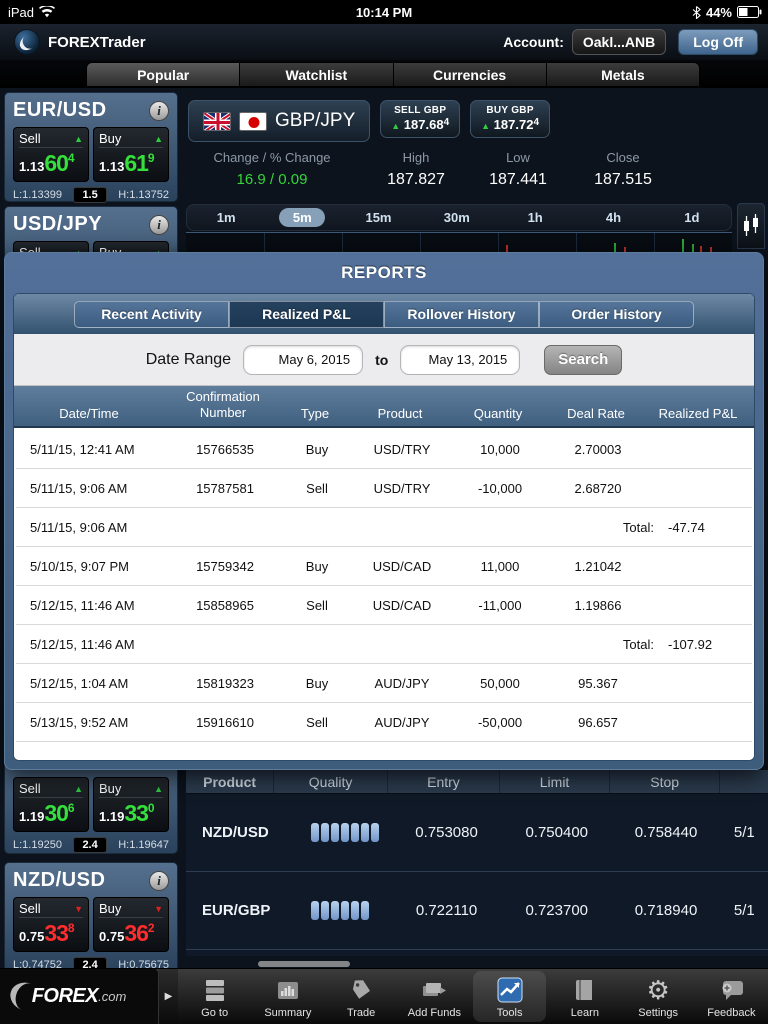  Describe the element at coordinates (686, 527) in the screenshot. I see `total-value: -47.74` at that location.